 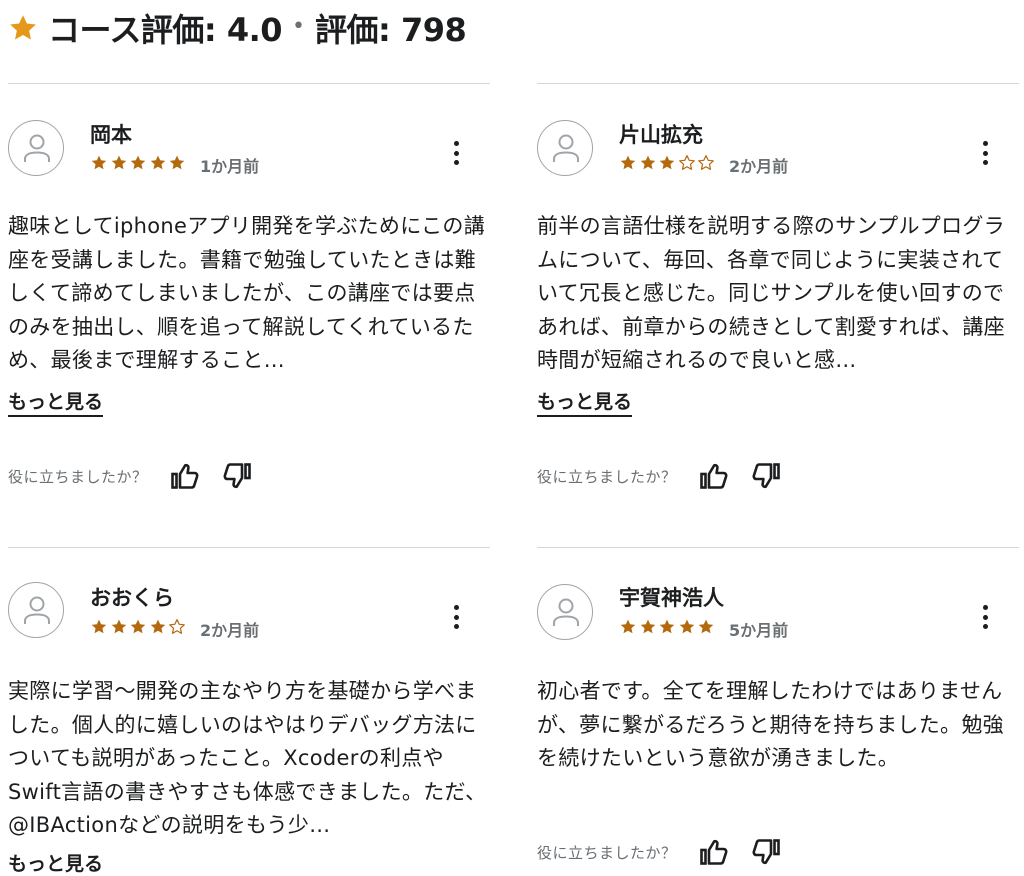 What do you see at coordinates (111, 135) in the screenshot?
I see `reviewer-name: 岡本` at bounding box center [111, 135].